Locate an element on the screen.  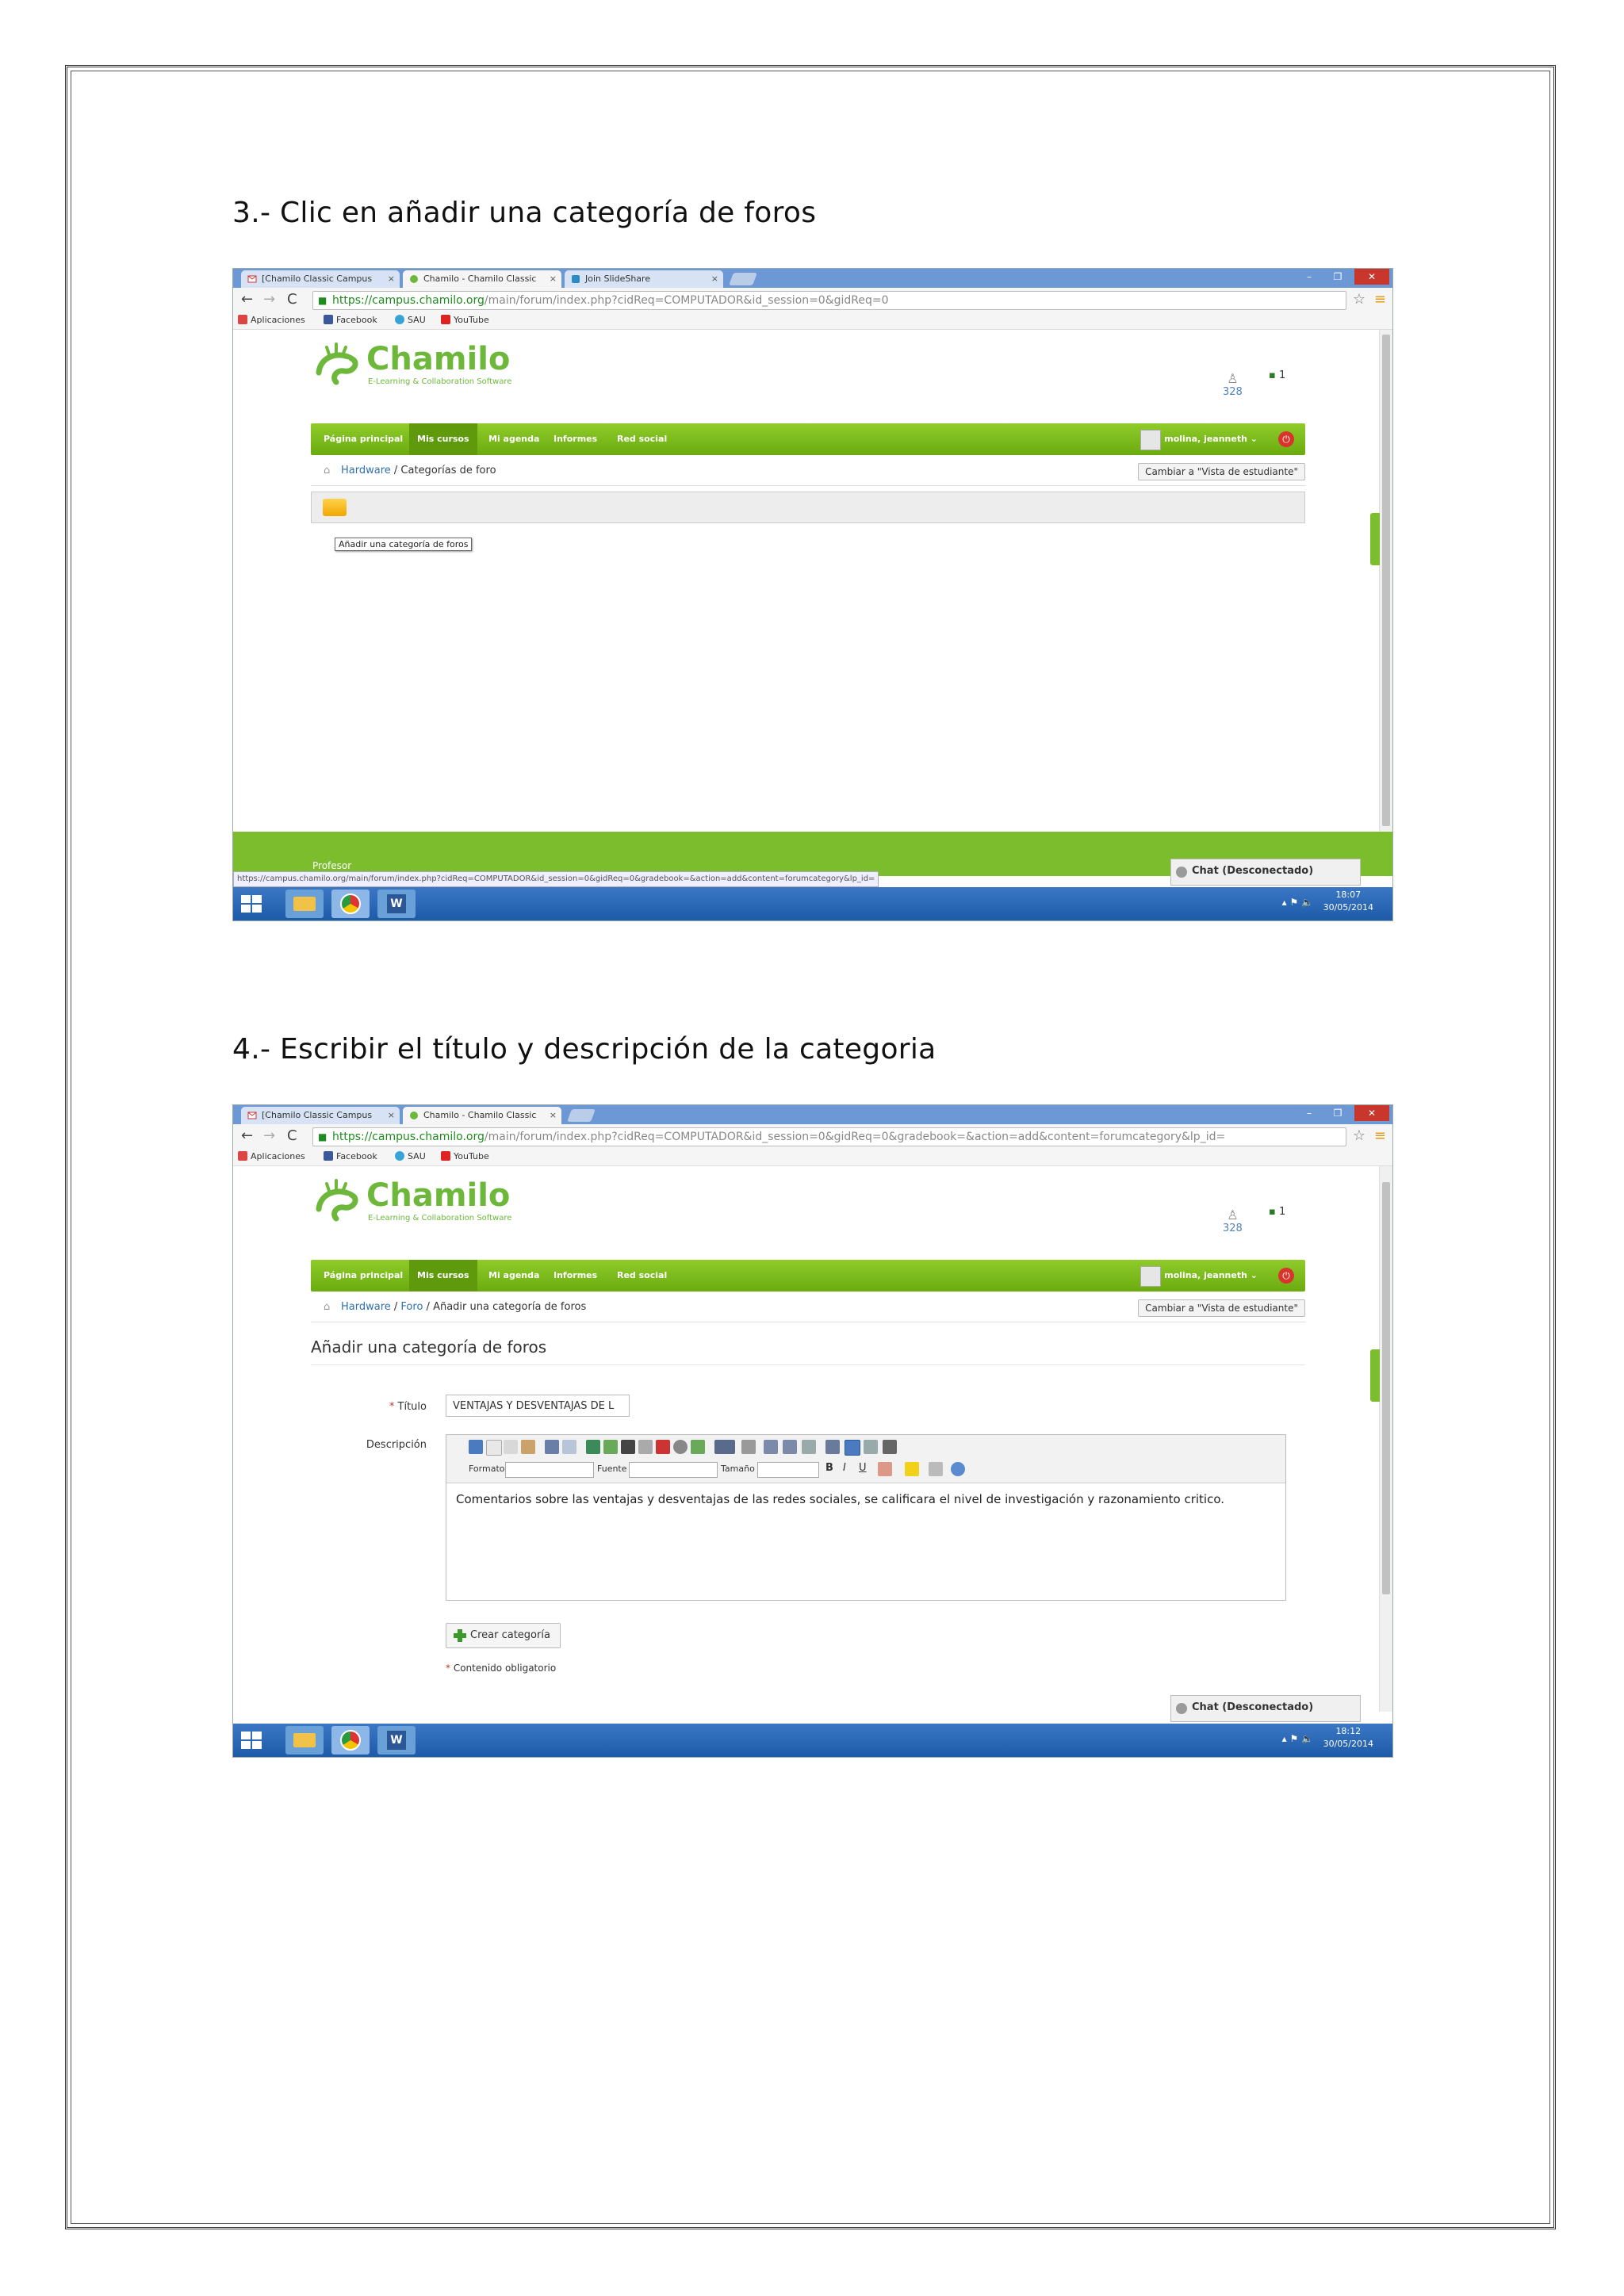
video-icon is located at coordinates (628, 1447).